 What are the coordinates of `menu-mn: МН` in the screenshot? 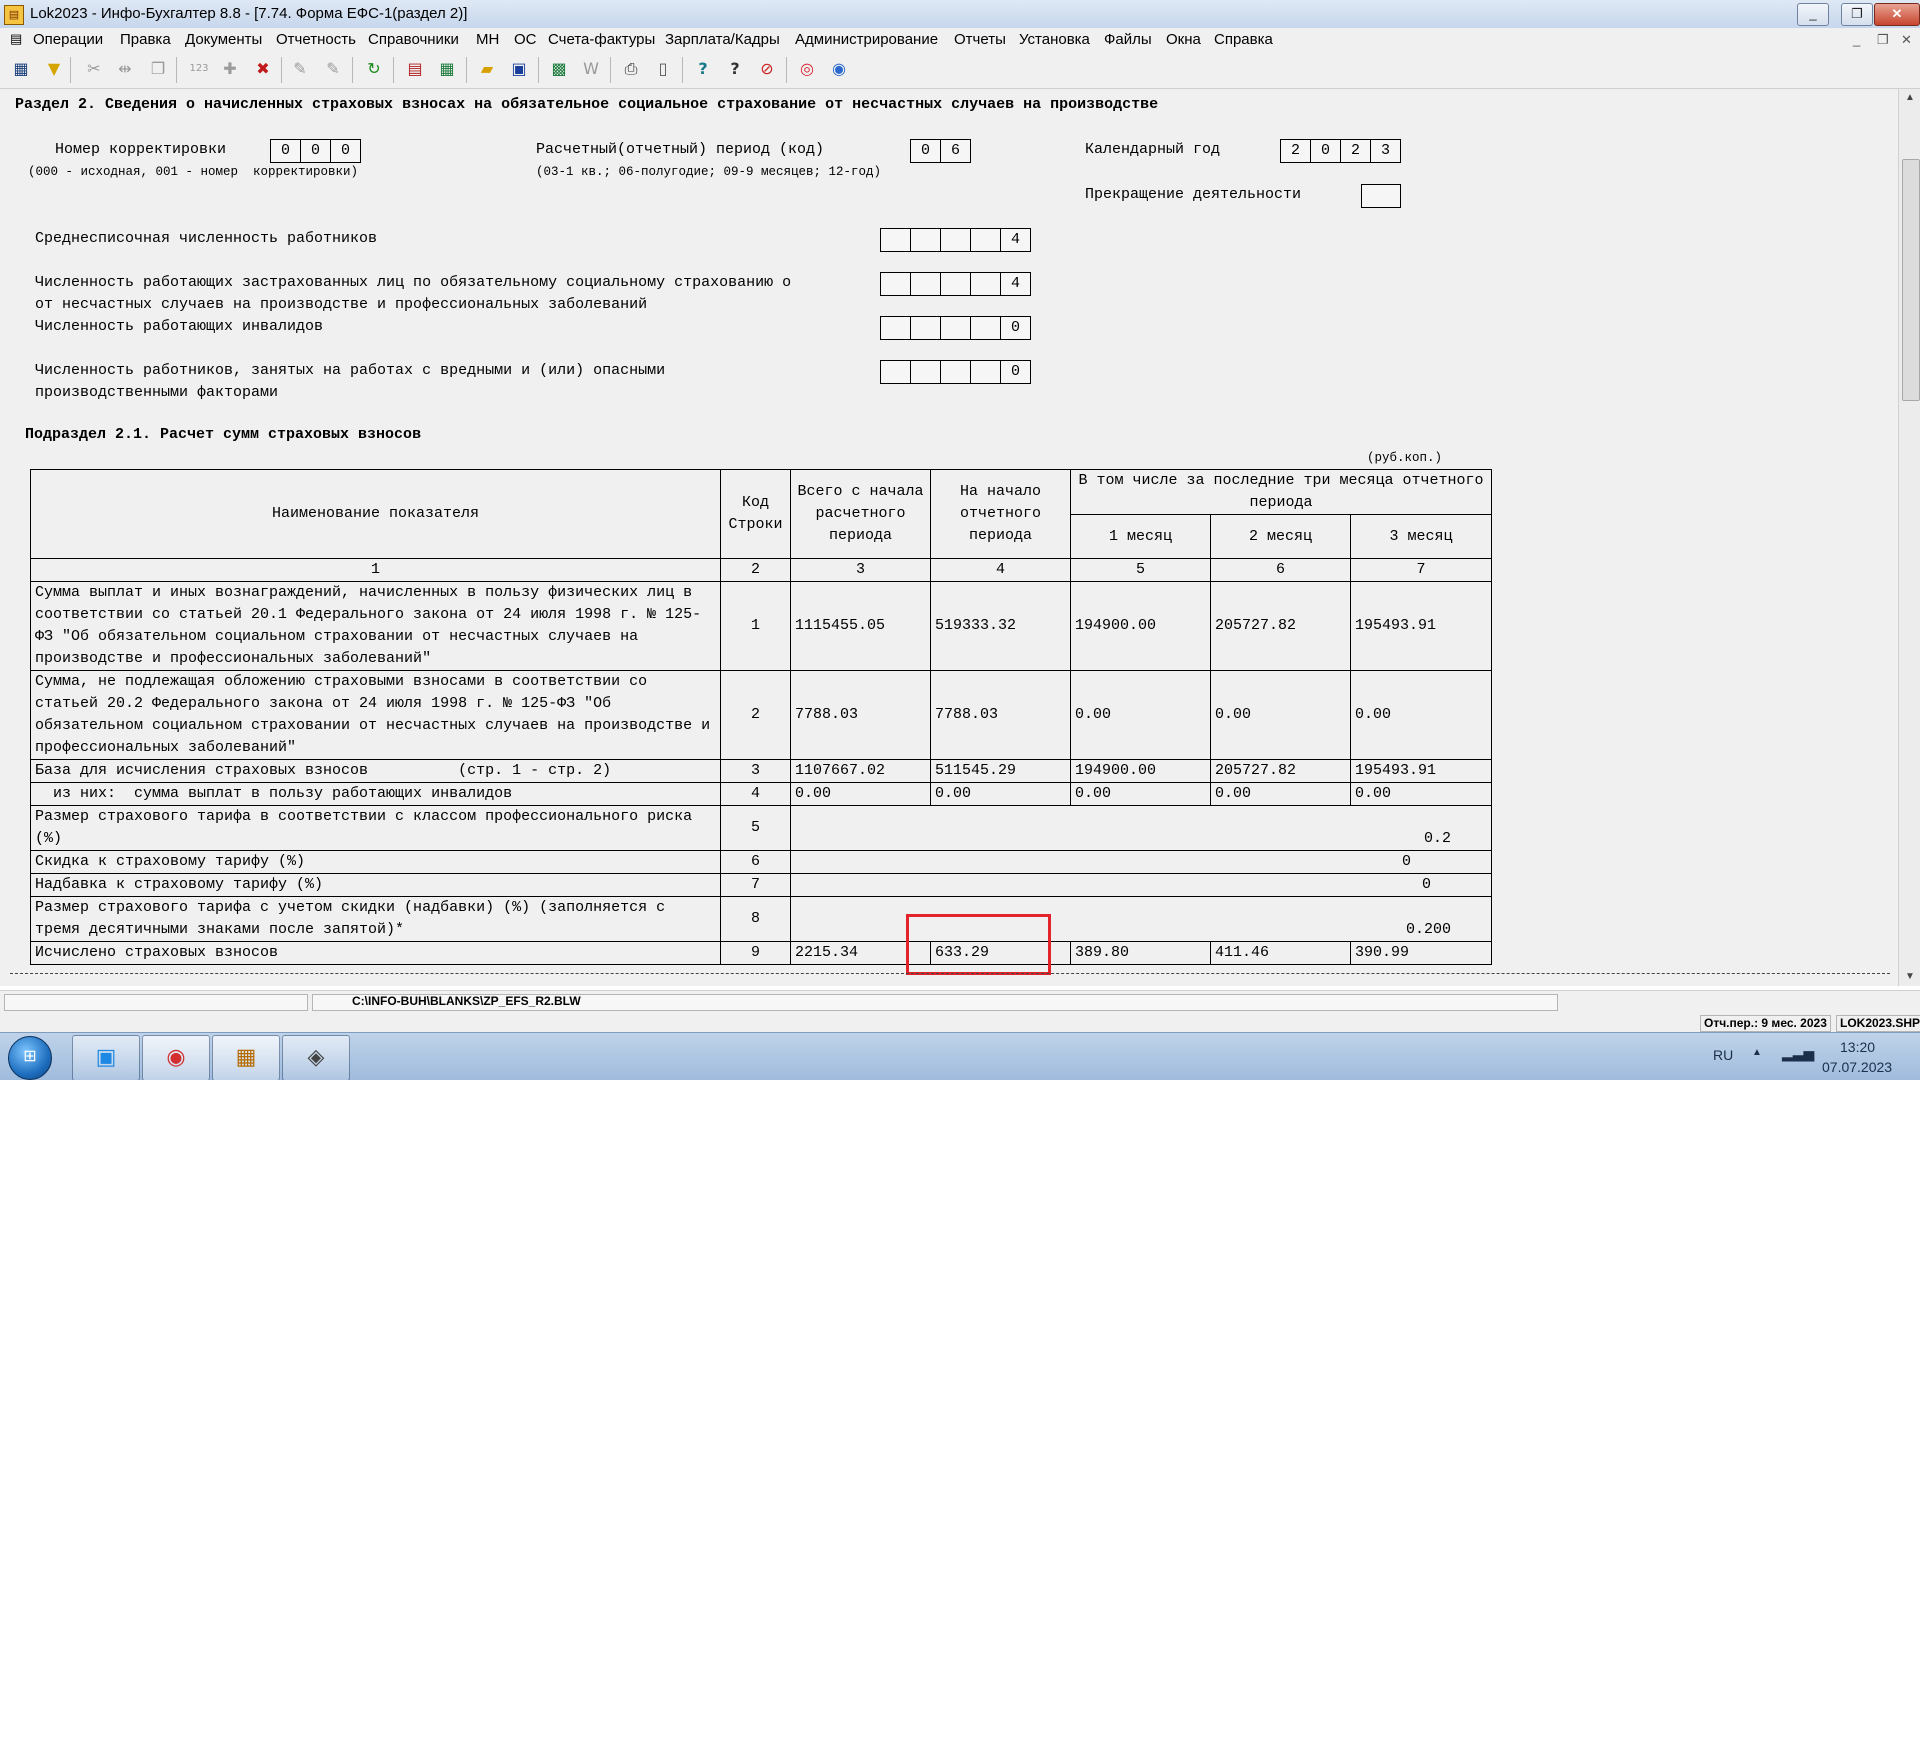 It's located at (487, 39).